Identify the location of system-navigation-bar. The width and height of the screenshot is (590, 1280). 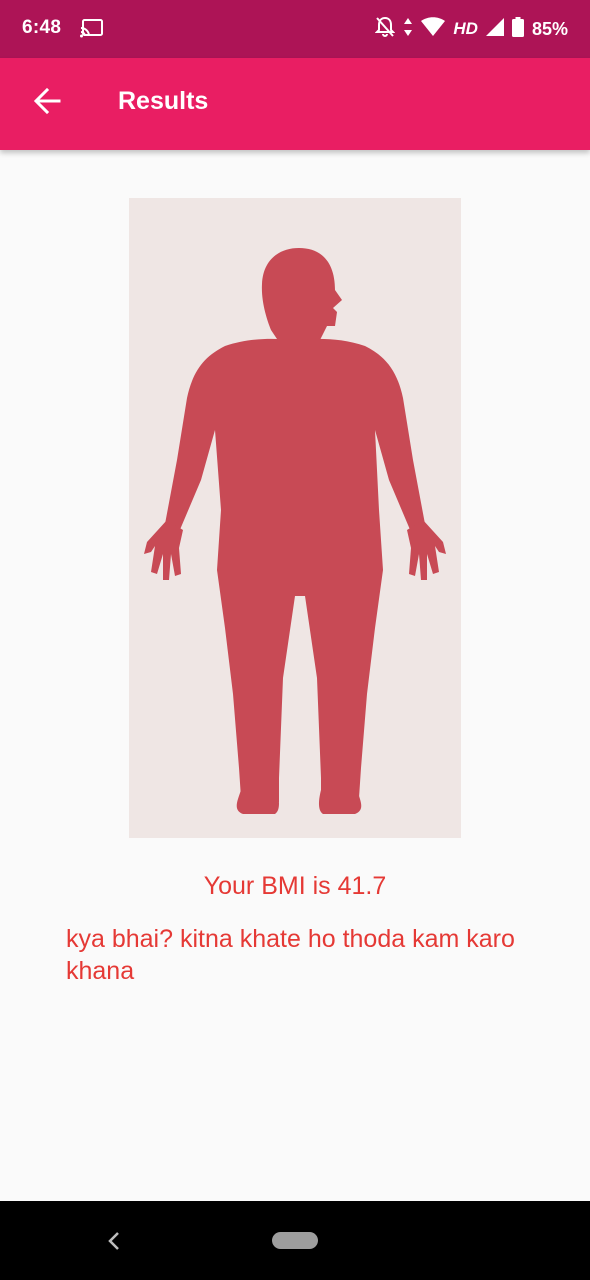
(295, 1240).